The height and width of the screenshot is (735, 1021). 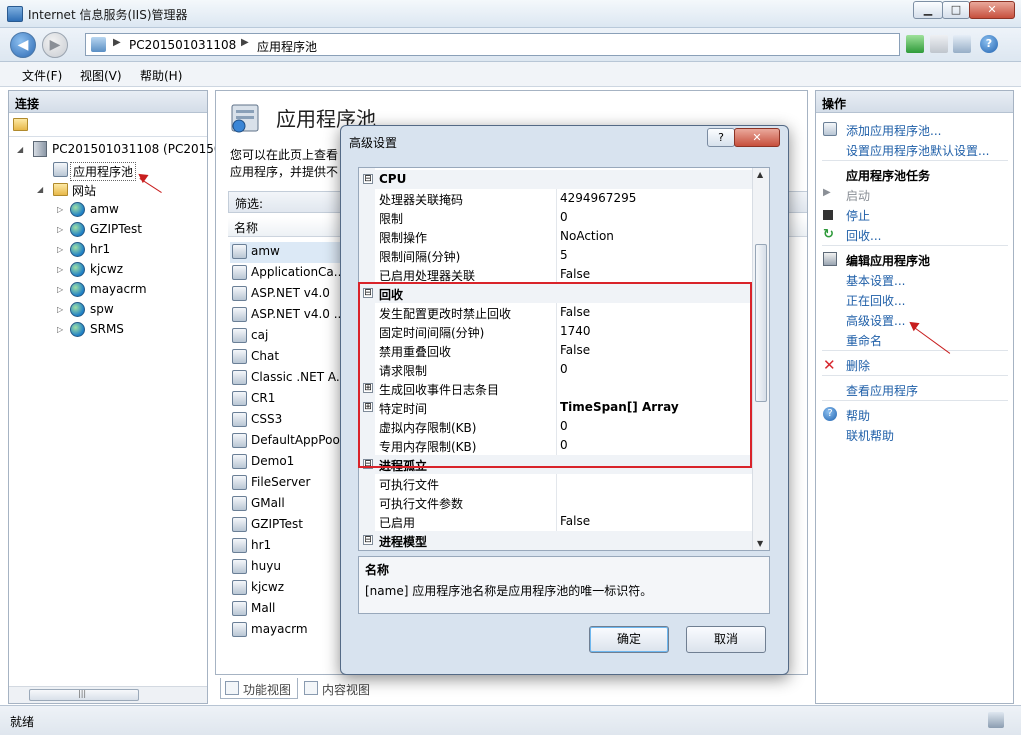 I want to click on breadcrumb: ▶ PC201501031108 ▶ 应用程序池, so click(x=492, y=44).